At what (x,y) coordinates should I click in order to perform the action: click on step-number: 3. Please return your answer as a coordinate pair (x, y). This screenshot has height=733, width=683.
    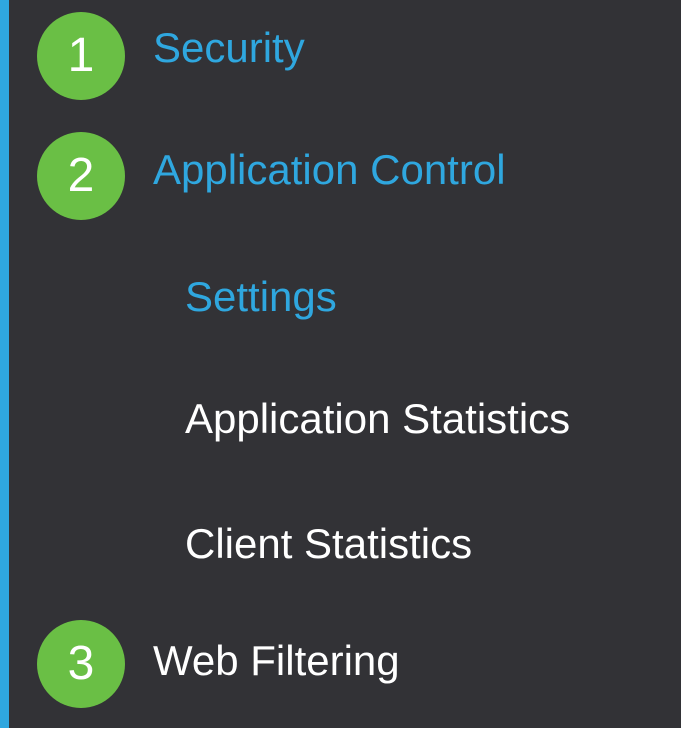
    Looking at the image, I should click on (81, 663).